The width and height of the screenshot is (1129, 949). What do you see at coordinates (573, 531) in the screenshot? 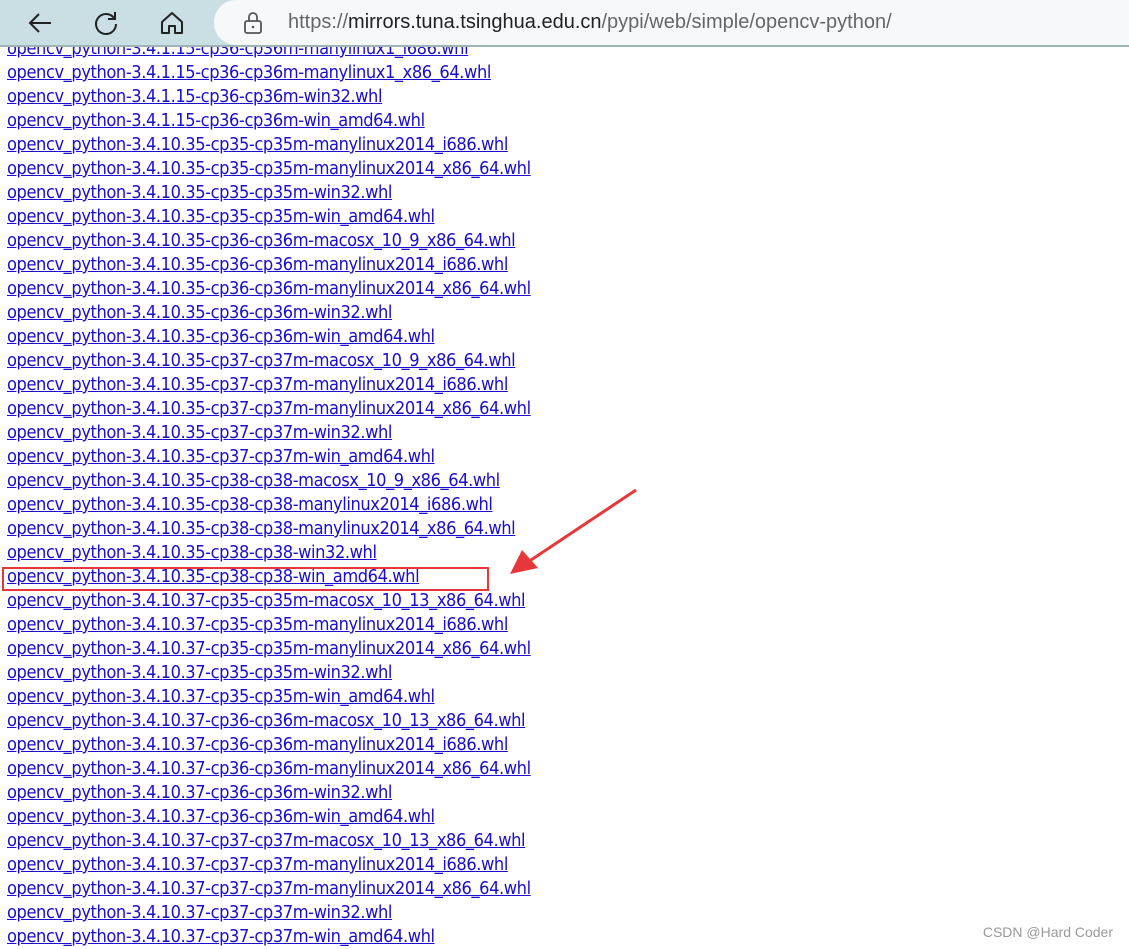
I see `annotation-arrow` at bounding box center [573, 531].